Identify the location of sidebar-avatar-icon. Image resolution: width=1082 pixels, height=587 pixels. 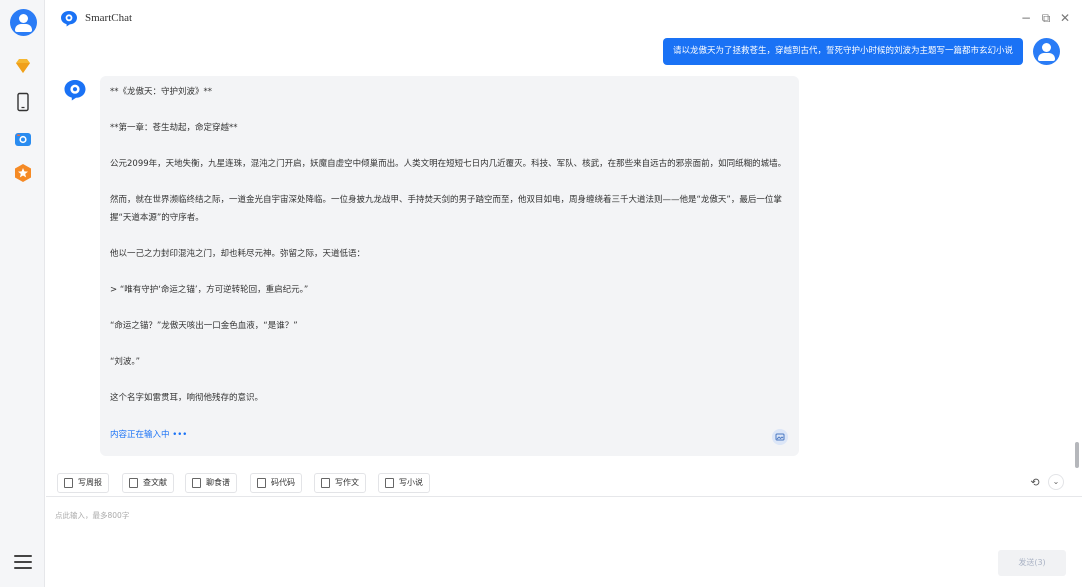
(23, 22).